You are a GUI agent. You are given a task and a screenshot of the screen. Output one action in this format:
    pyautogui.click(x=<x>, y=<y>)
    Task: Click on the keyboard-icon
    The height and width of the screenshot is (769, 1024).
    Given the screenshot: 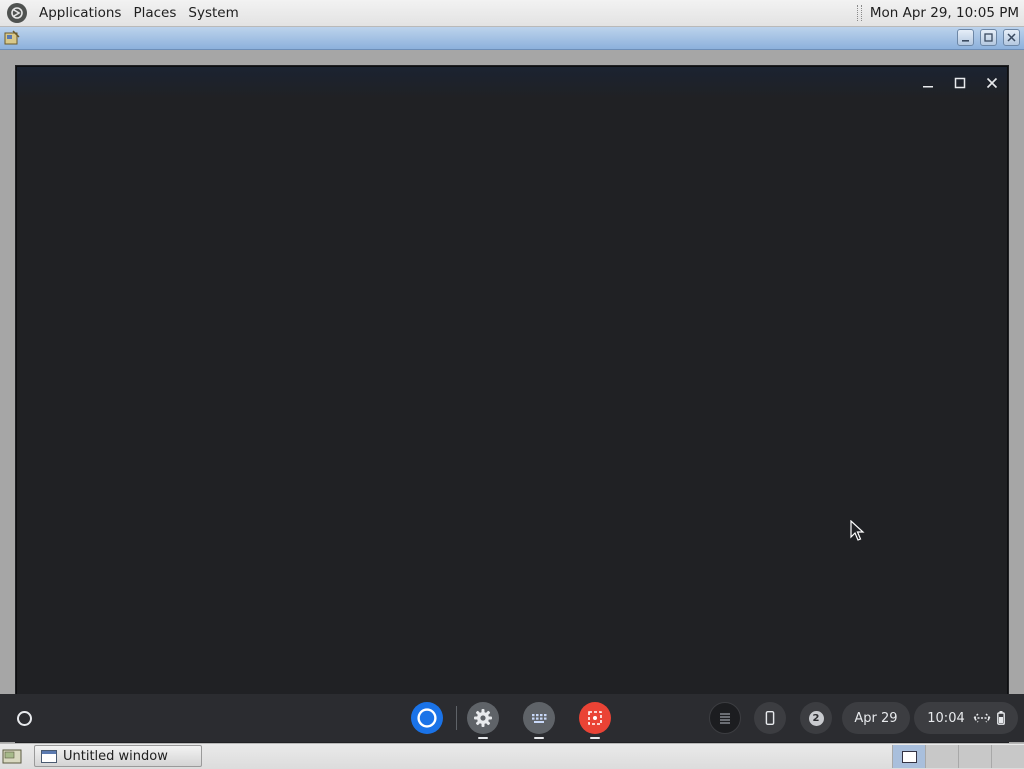 What is the action you would take?
    pyautogui.click(x=539, y=718)
    